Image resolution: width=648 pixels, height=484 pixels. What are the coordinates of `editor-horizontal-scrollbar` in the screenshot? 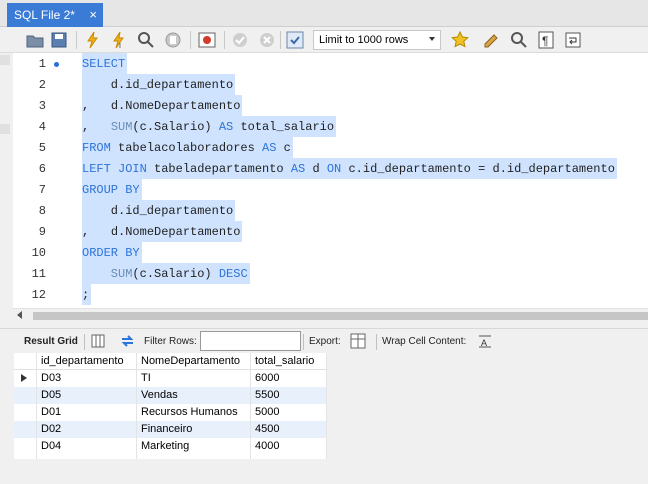 It's located at (330, 315).